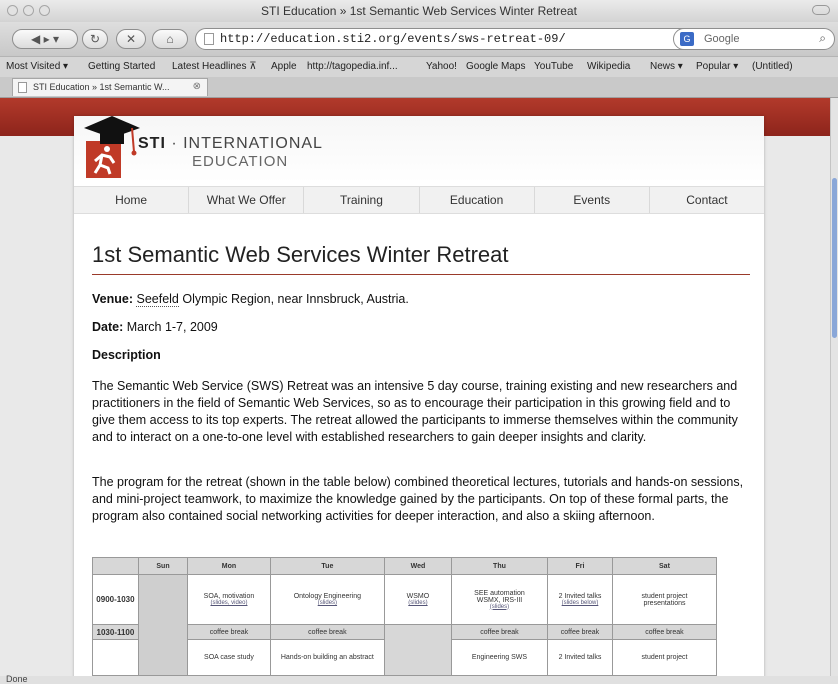  What do you see at coordinates (580, 603) in the screenshot?
I see `slides-note: (slides below)` at bounding box center [580, 603].